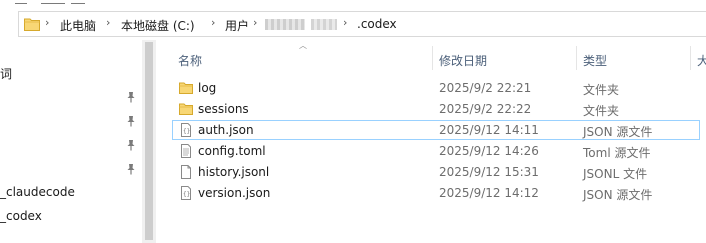  What do you see at coordinates (186, 172) in the screenshot?
I see `blank-file-icon` at bounding box center [186, 172].